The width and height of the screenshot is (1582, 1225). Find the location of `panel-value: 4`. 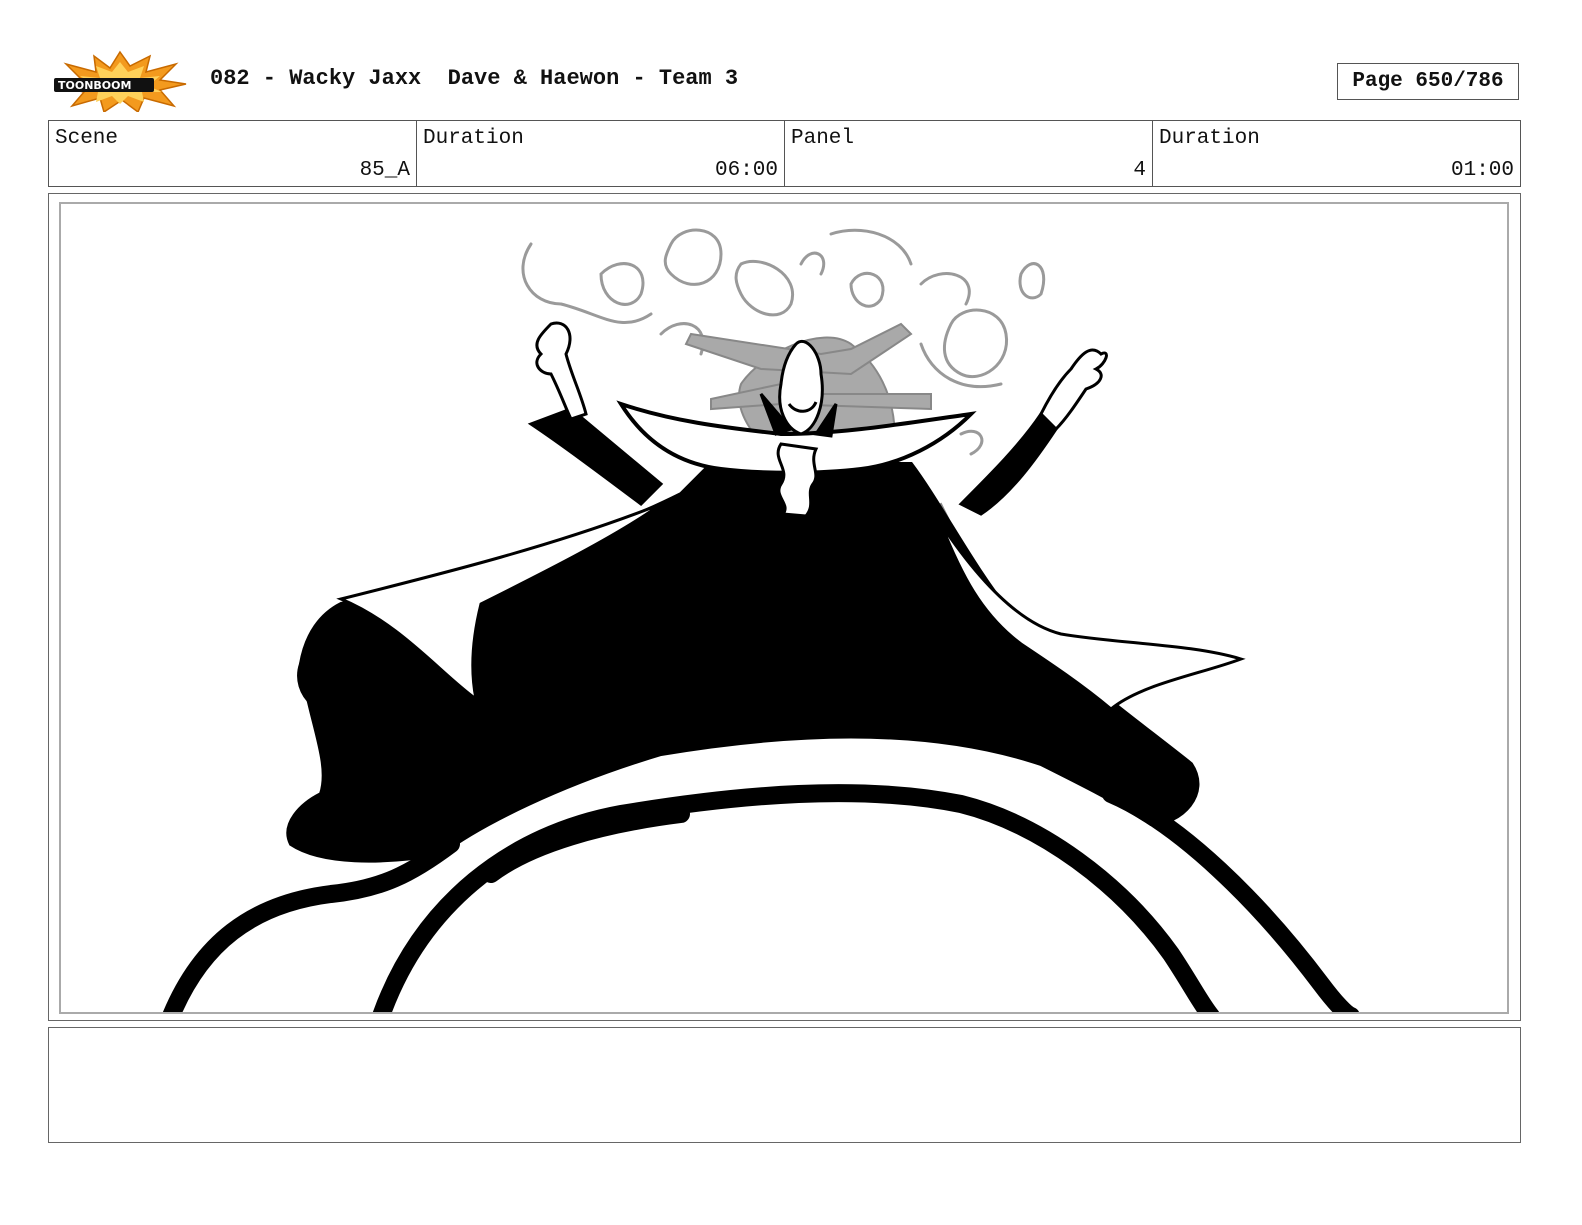

panel-value: 4 is located at coordinates (1139, 170).